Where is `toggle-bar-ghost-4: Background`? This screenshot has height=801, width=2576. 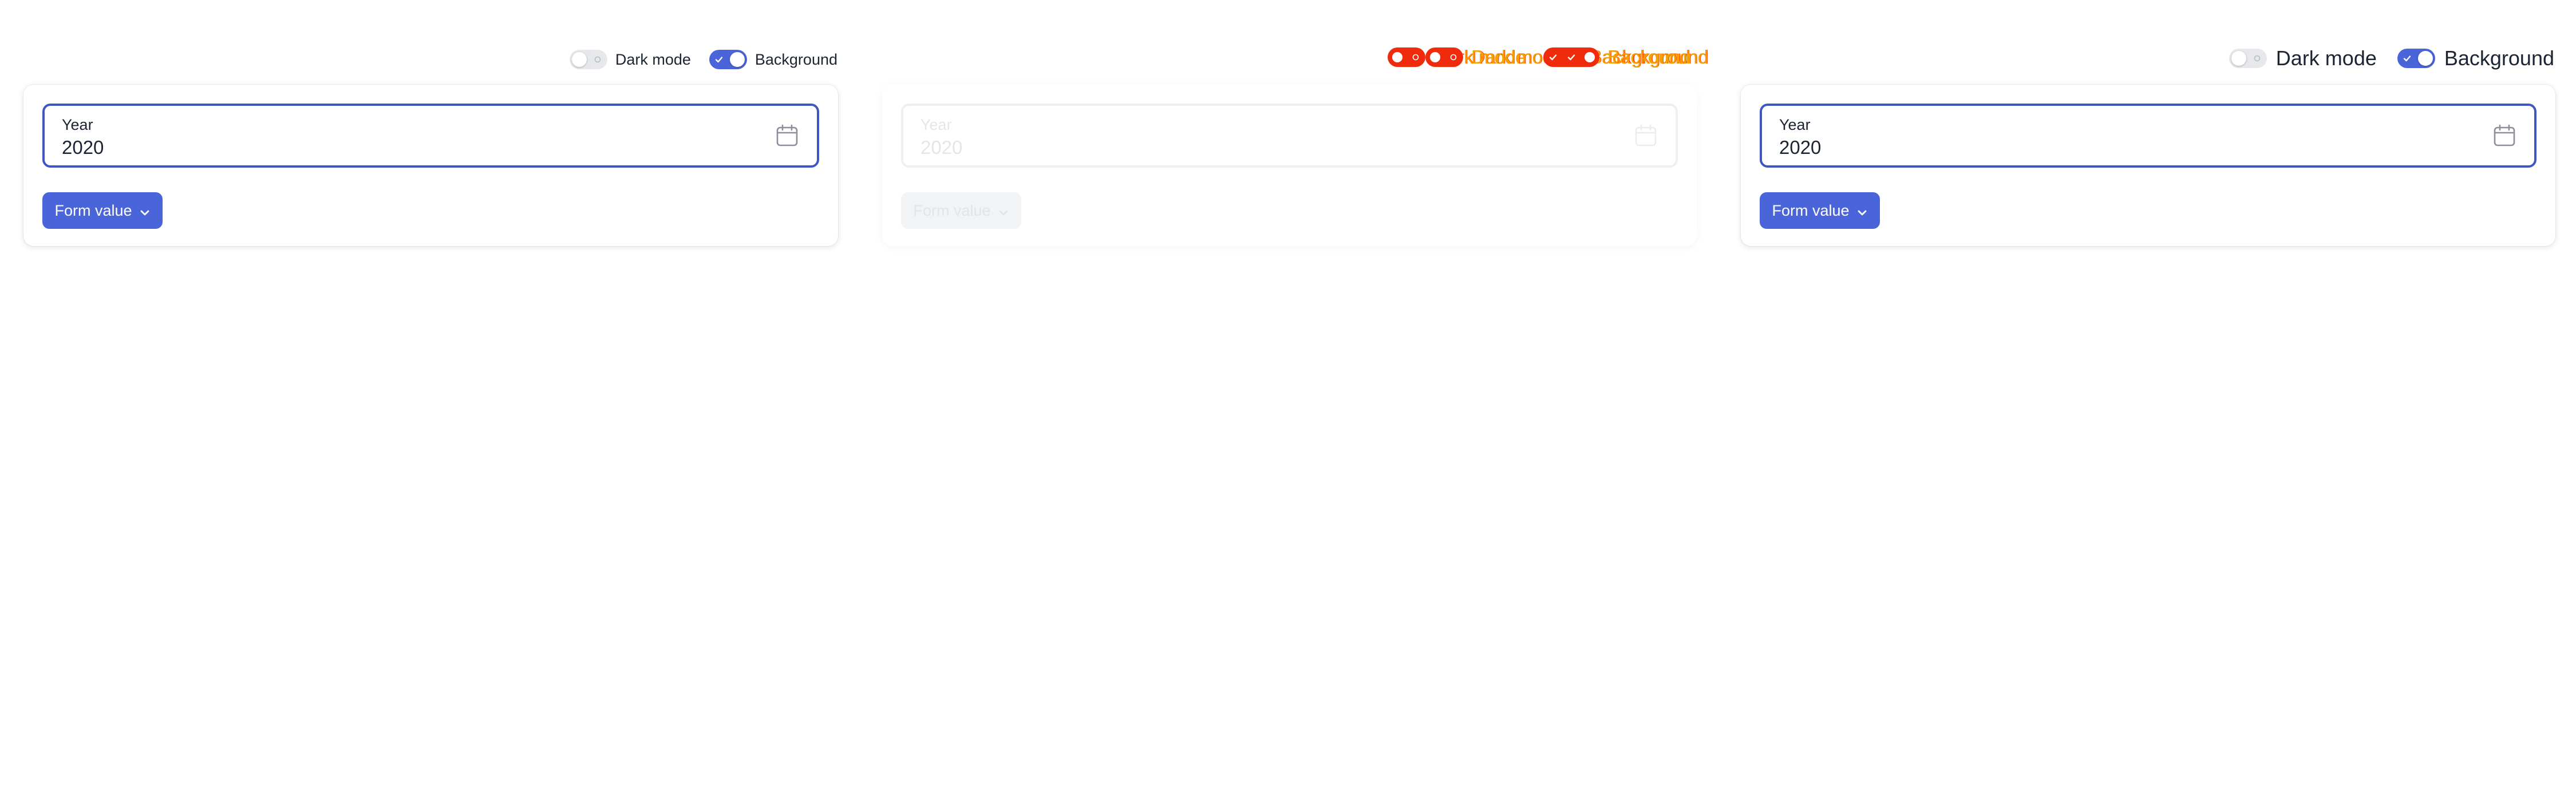
toggle-bar-ghost-4: Background is located at coordinates (1635, 58).